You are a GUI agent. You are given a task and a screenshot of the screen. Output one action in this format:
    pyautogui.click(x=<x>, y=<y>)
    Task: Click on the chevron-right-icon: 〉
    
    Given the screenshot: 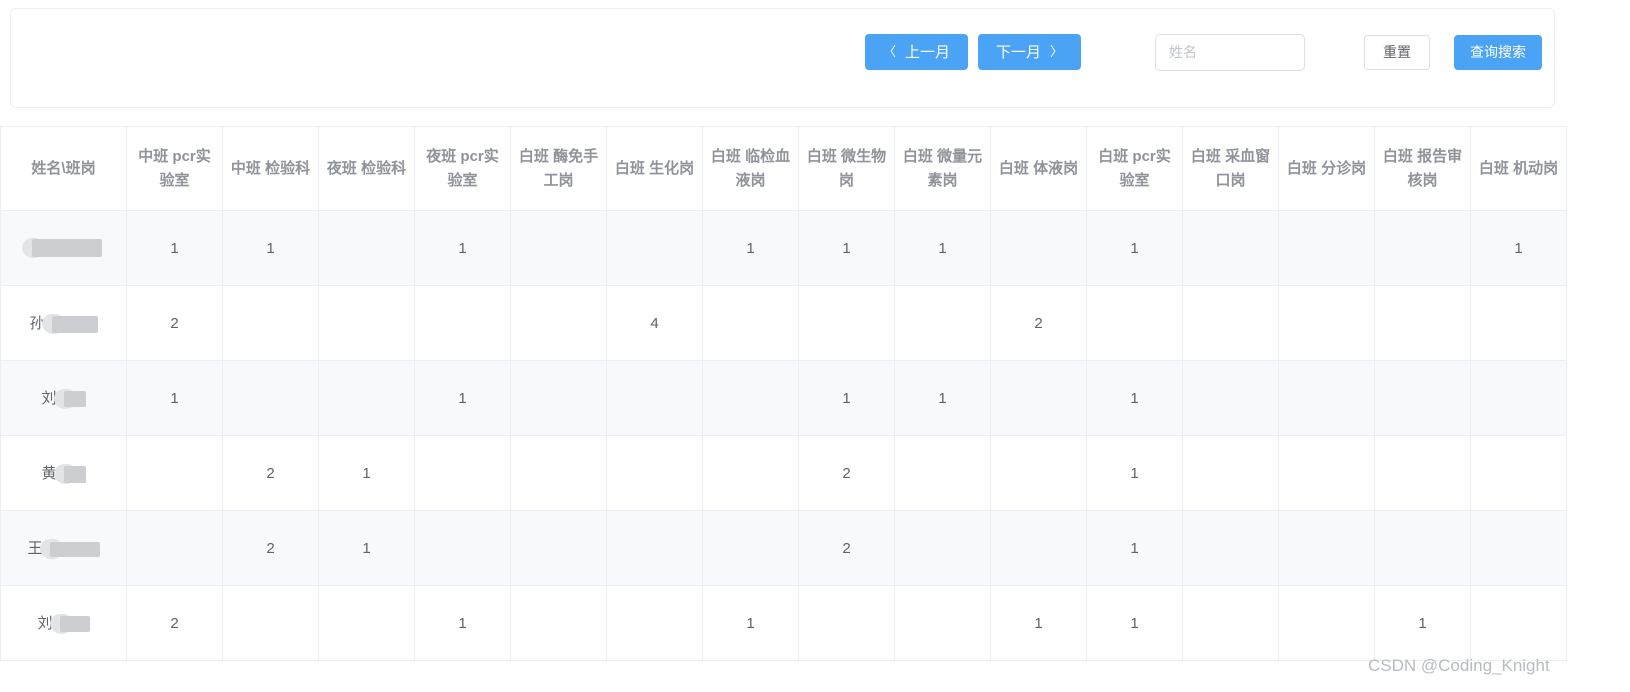 What is the action you would take?
    pyautogui.click(x=1056, y=52)
    